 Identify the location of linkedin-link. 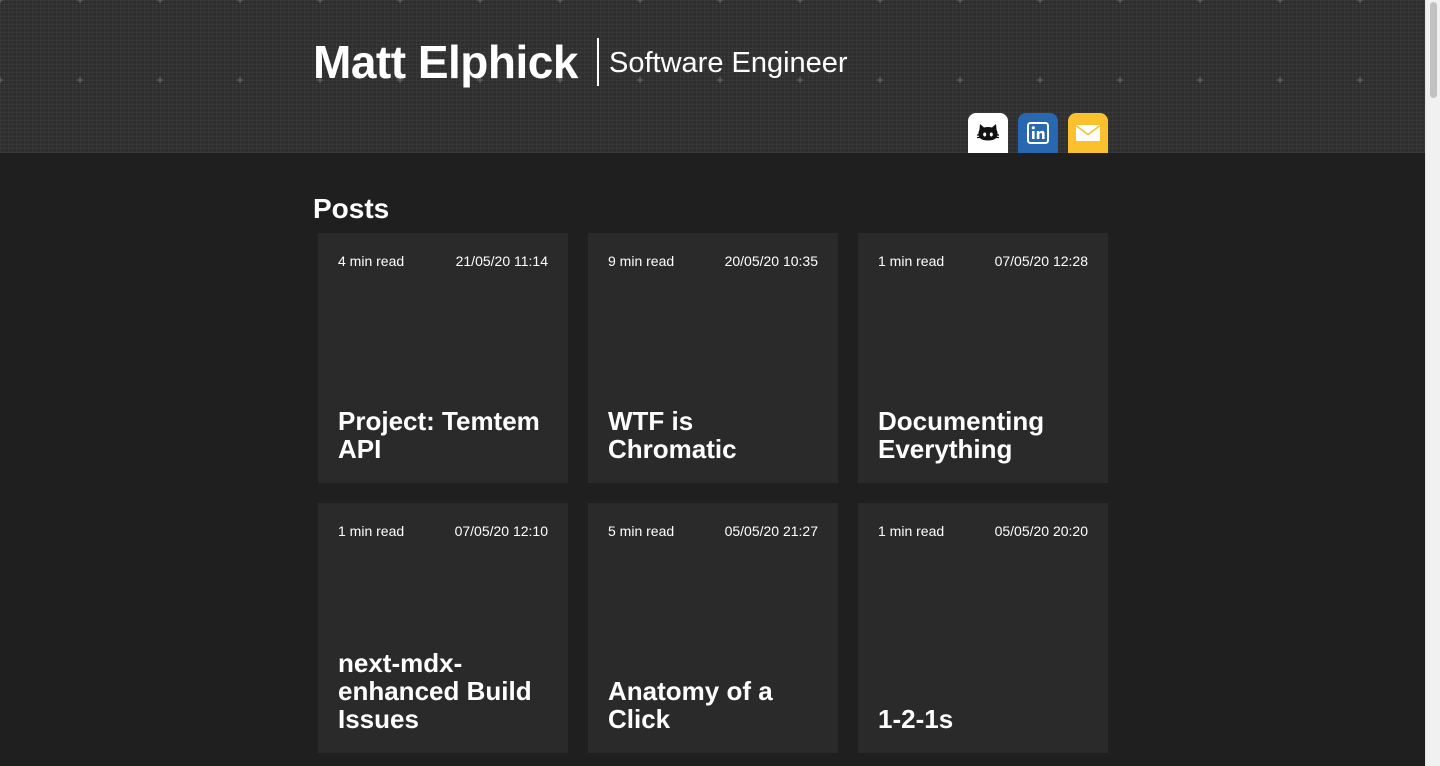
(1038, 133).